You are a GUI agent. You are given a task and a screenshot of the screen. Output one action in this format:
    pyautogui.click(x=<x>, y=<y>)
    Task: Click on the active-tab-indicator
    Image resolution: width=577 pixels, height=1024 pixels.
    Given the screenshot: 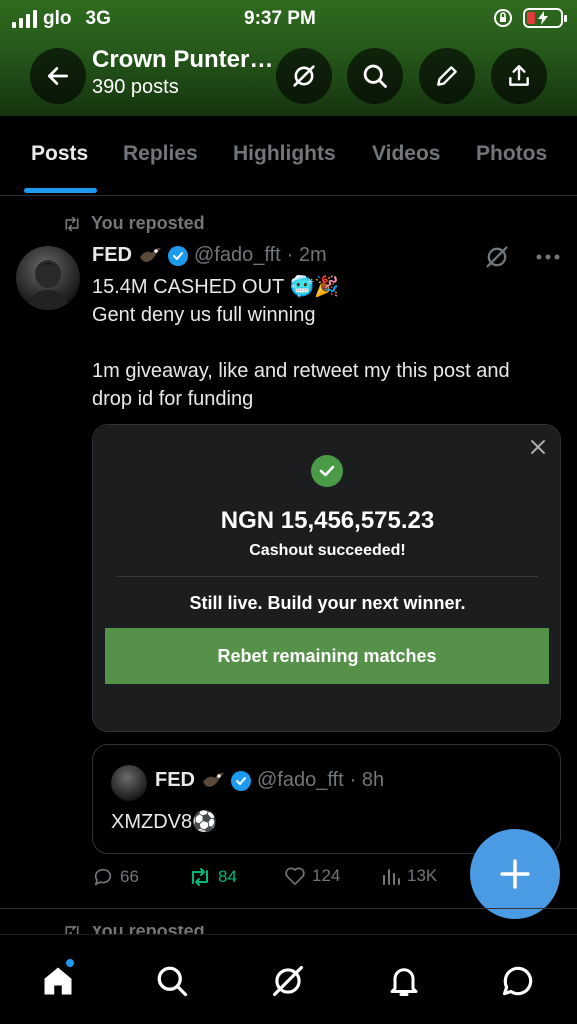 What is the action you would take?
    pyautogui.click(x=60, y=190)
    